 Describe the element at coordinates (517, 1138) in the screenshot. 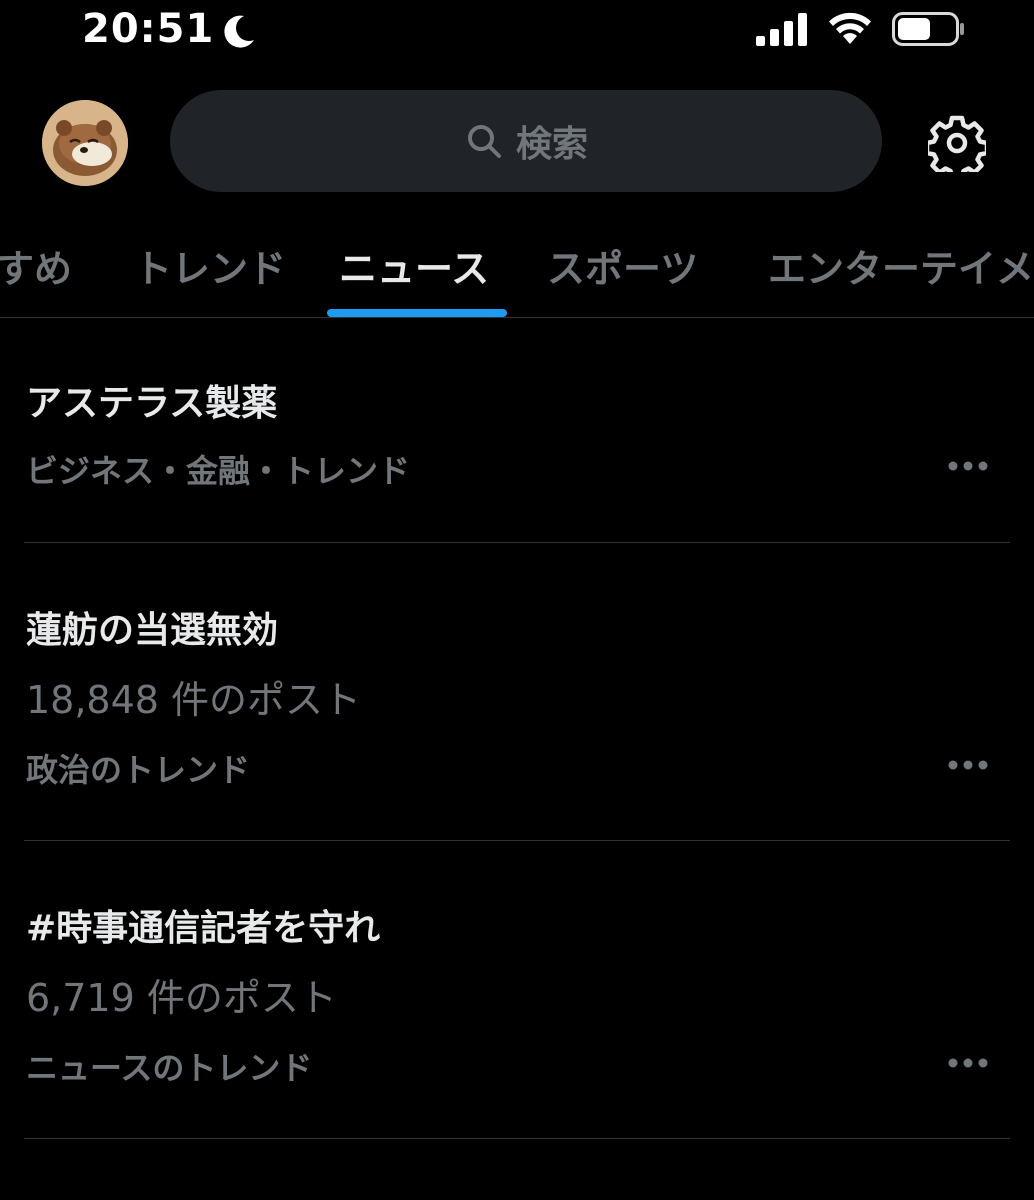

I see `list-divider` at that location.